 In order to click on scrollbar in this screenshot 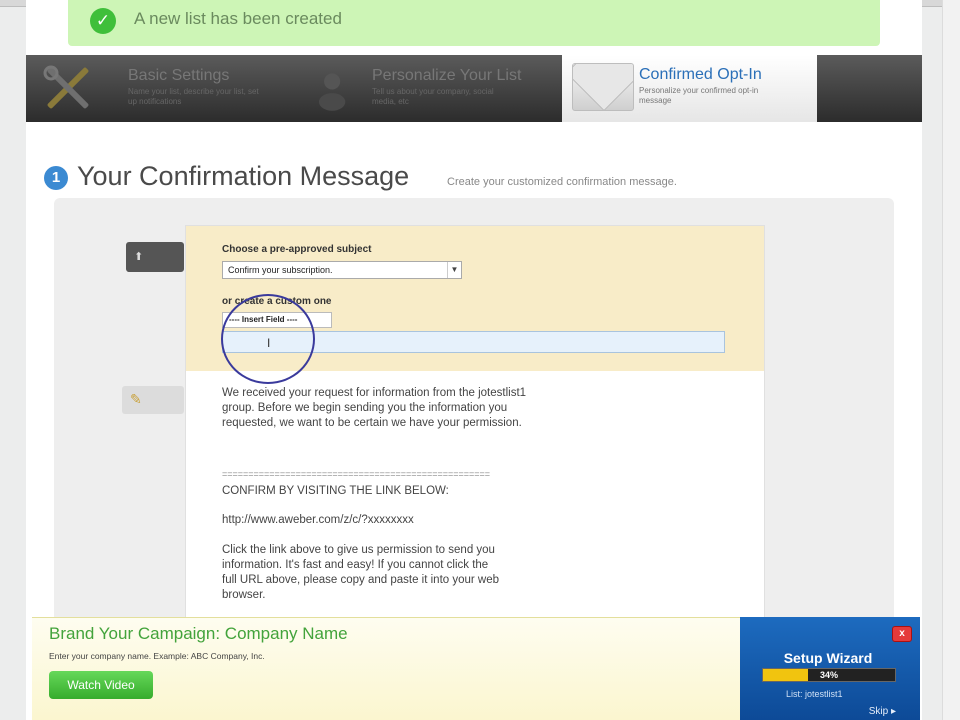, I will do `click(951, 360)`.